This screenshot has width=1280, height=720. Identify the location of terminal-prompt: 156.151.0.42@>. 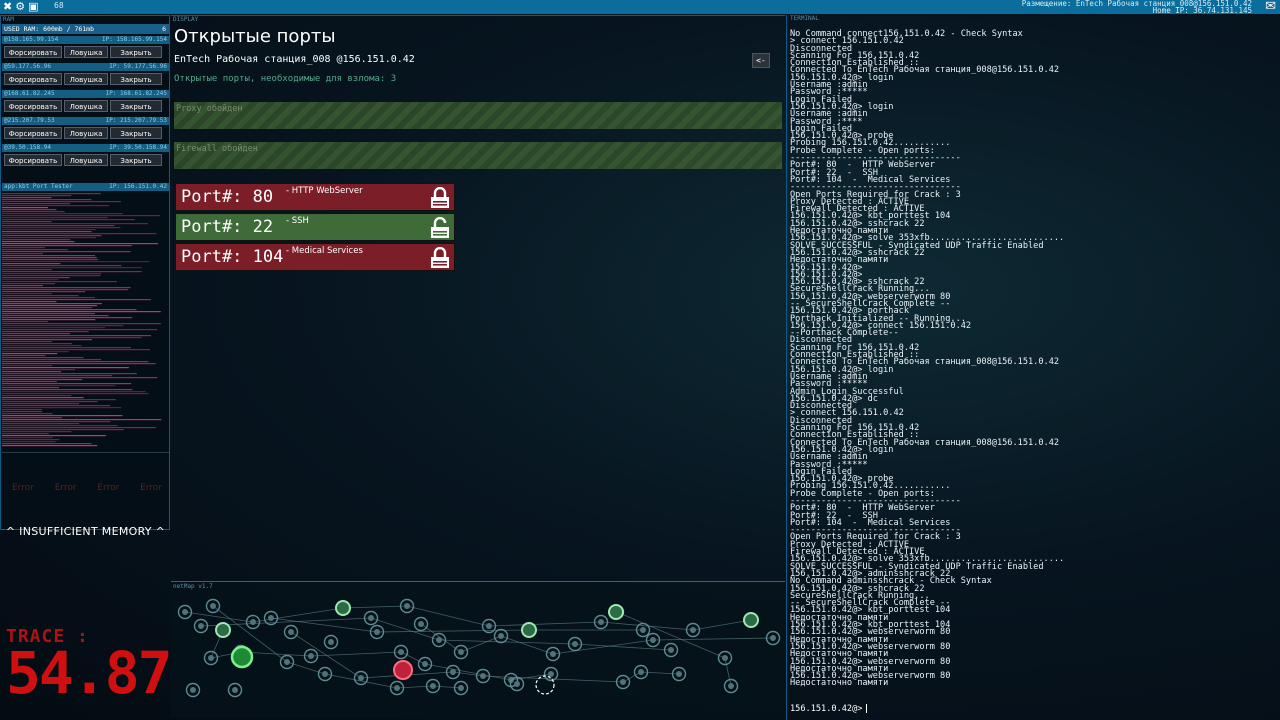
(828, 709).